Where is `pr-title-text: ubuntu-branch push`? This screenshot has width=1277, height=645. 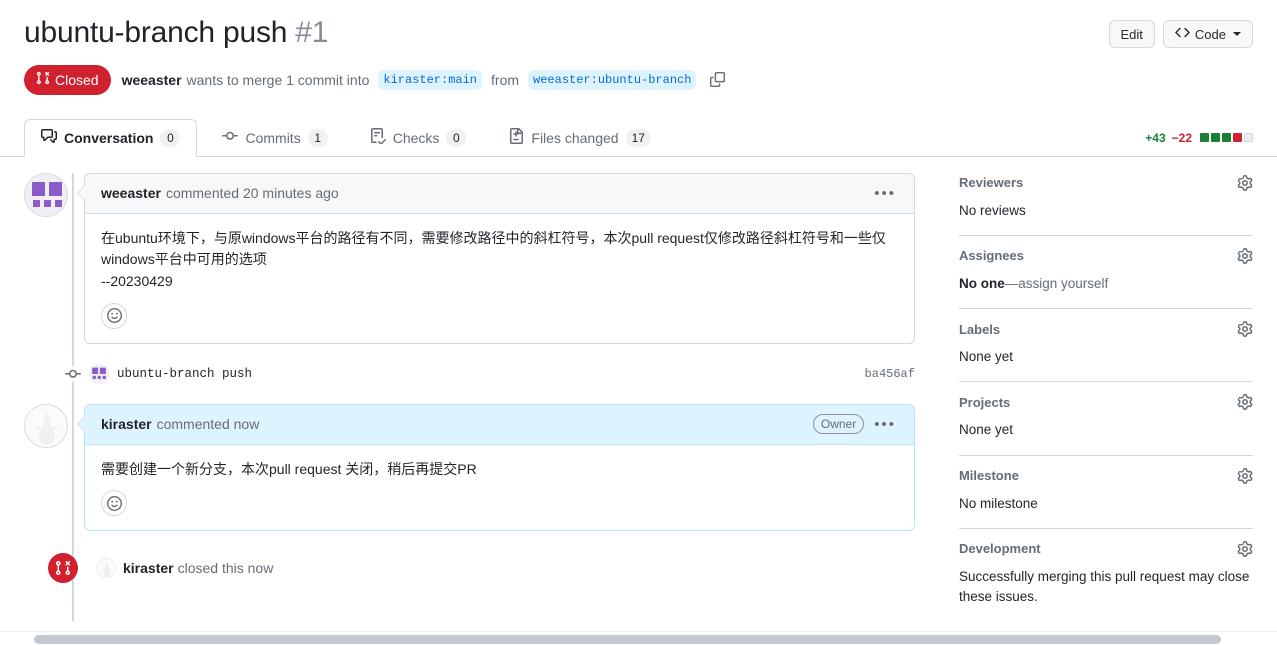
pr-title-text: ubuntu-branch push is located at coordinates (156, 32).